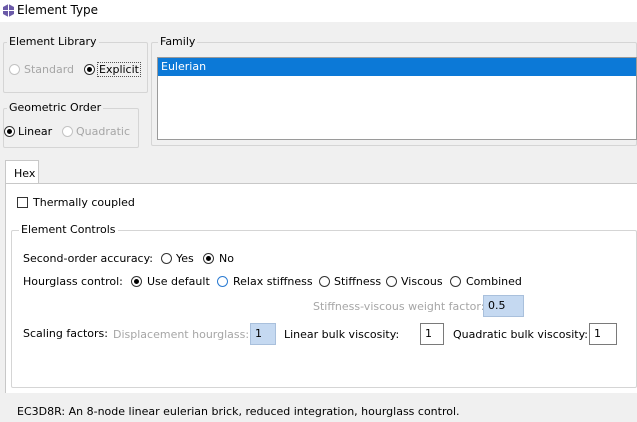  I want to click on linear-bulk-viscosity-label: Linear bulk viscosity:, so click(342, 334).